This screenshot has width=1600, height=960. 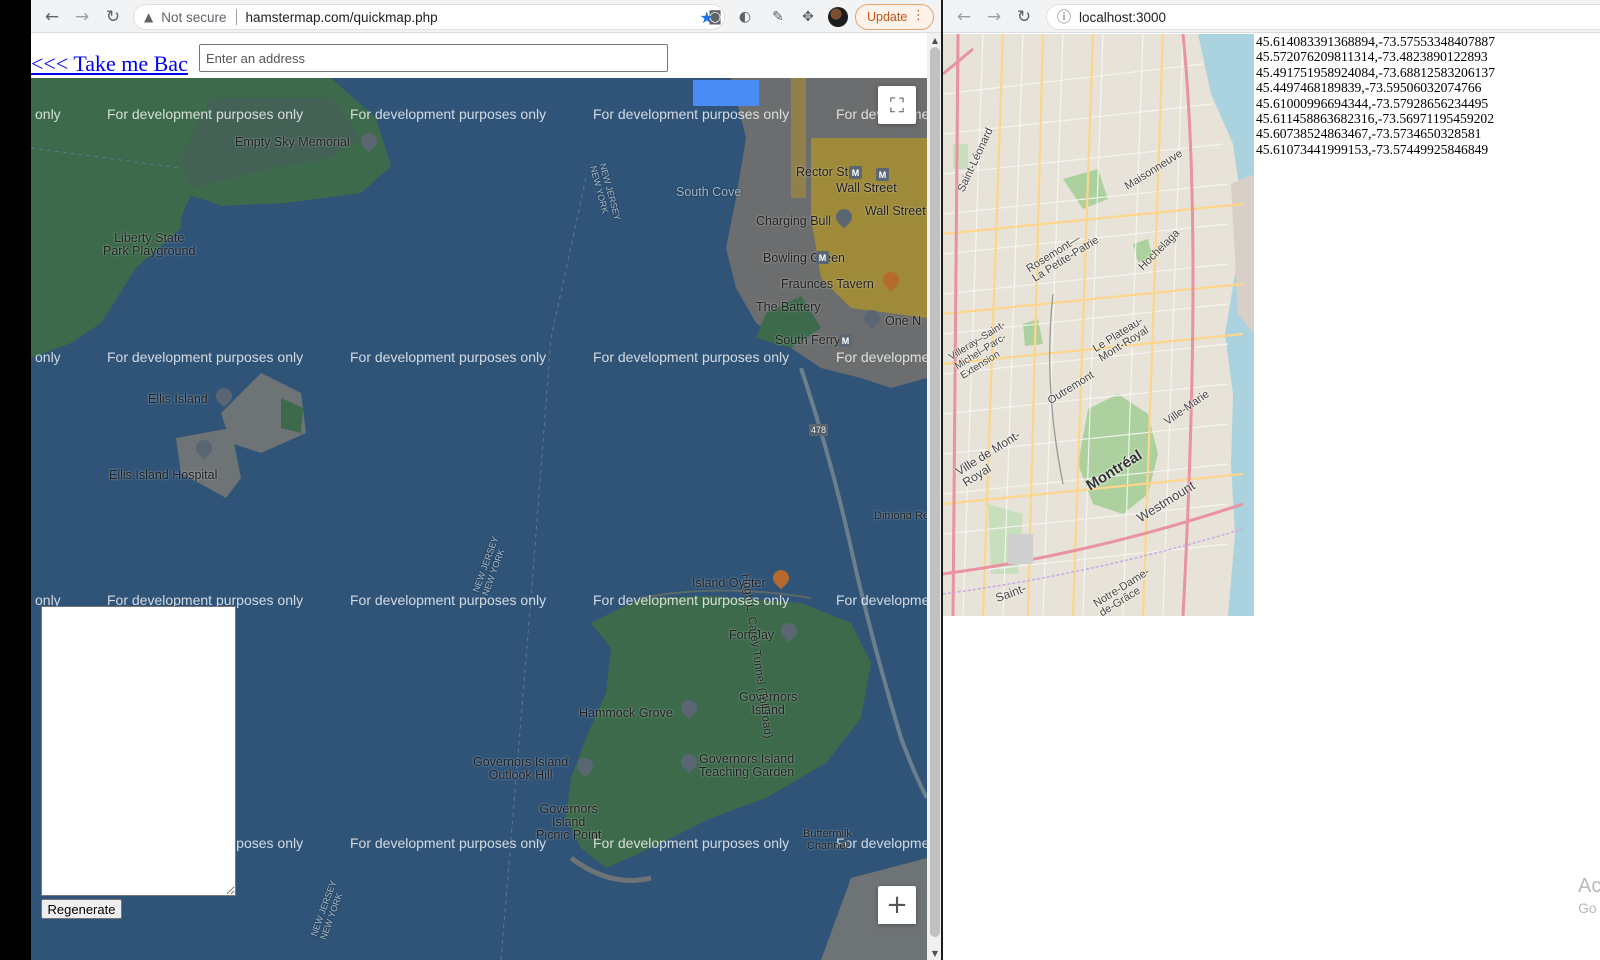 What do you see at coordinates (1376, 72) in the screenshot?
I see `coordinate-line: 45.491751958924084,-73.68812583206137` at bounding box center [1376, 72].